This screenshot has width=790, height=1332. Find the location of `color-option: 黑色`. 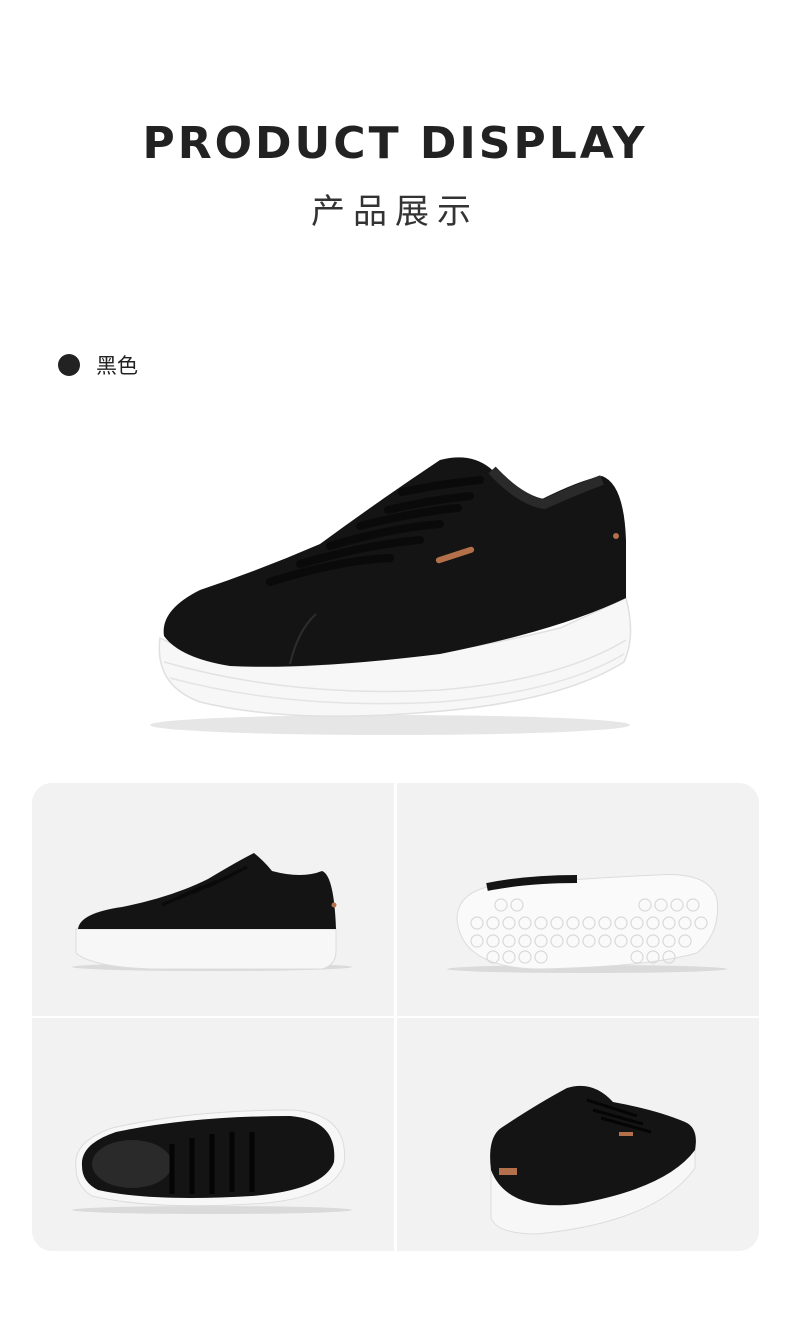

color-option: 黑色 is located at coordinates (98, 365).